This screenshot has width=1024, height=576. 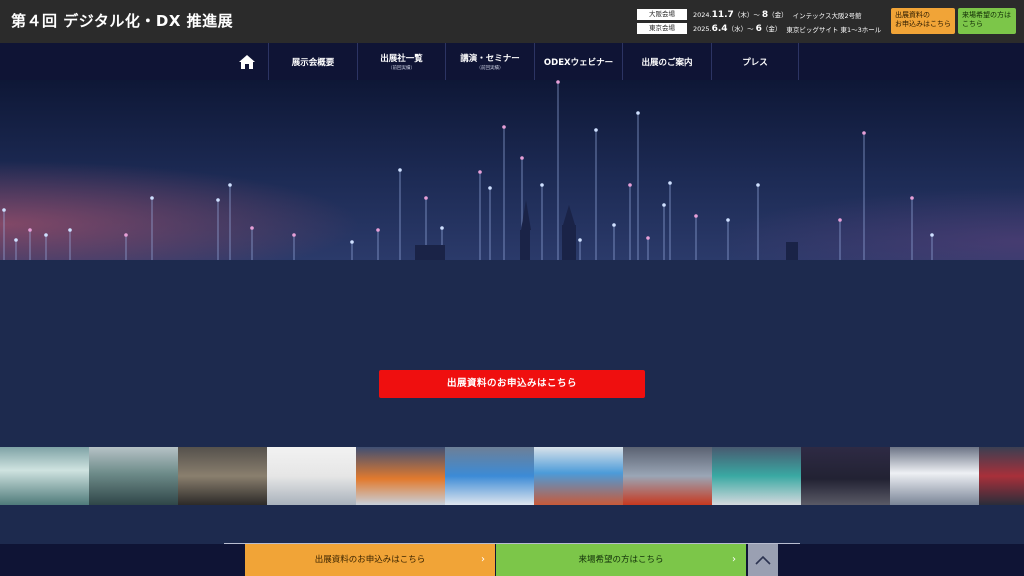 I want to click on nav-label: 出展のご案内, so click(x=667, y=62).